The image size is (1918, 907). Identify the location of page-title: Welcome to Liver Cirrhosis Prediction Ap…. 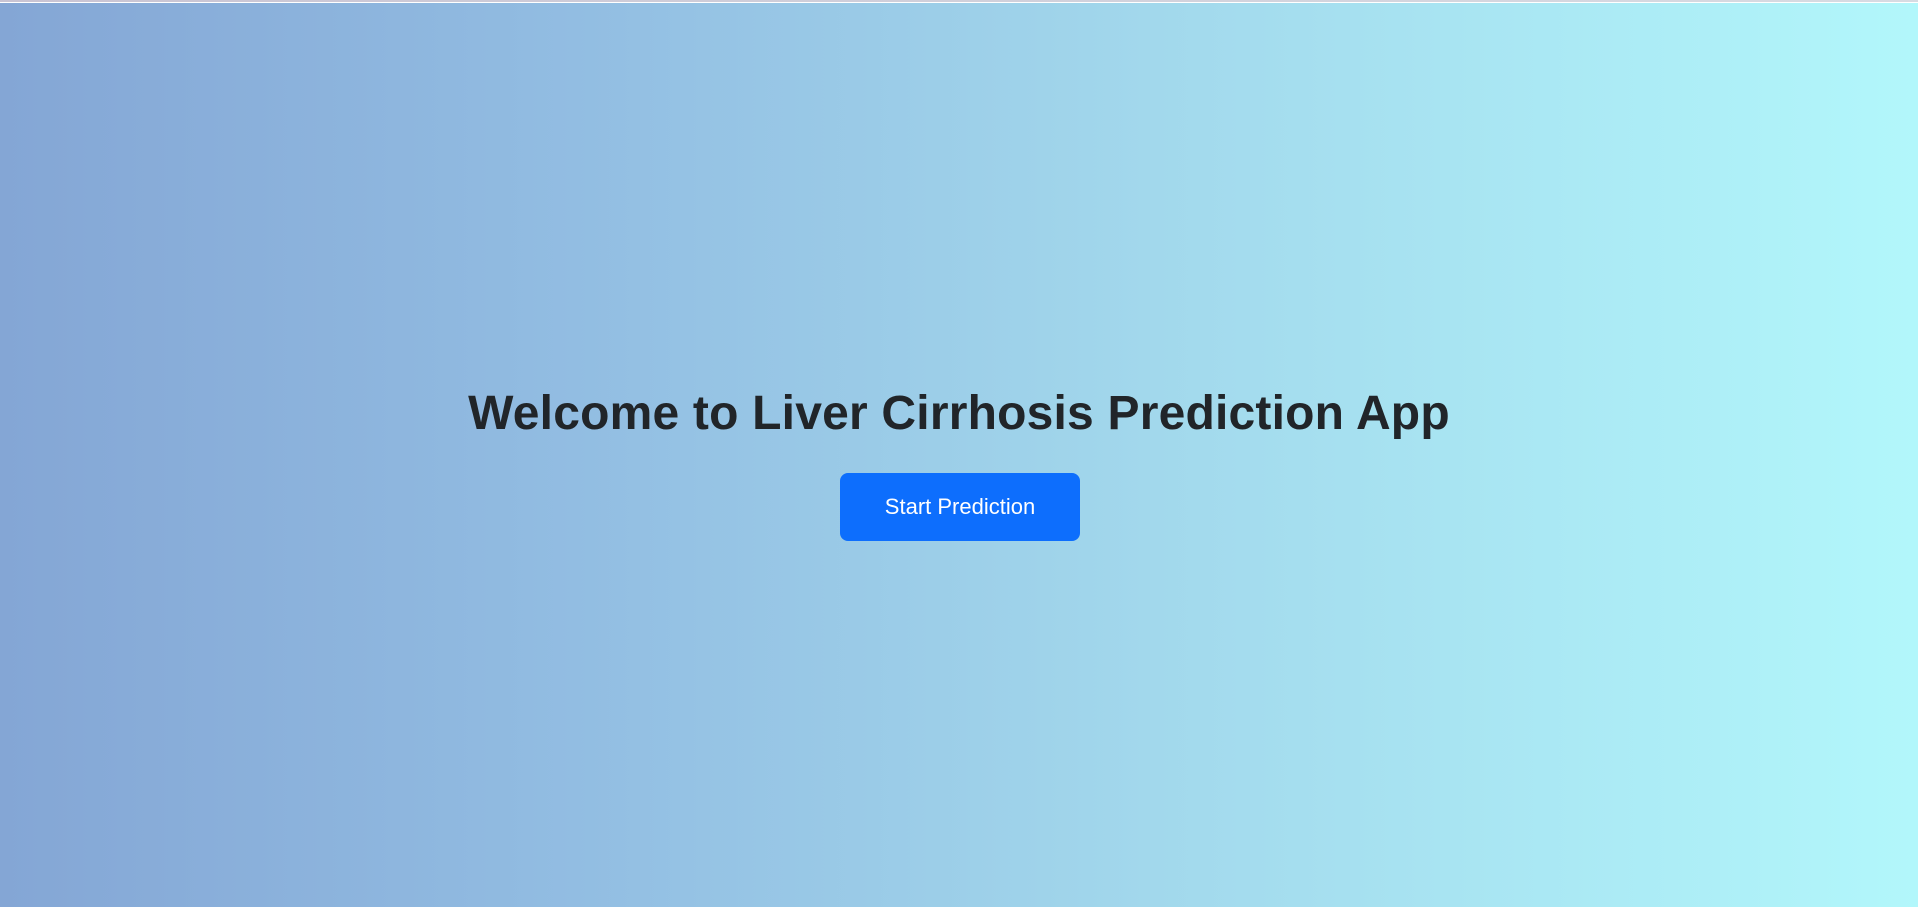
(959, 413).